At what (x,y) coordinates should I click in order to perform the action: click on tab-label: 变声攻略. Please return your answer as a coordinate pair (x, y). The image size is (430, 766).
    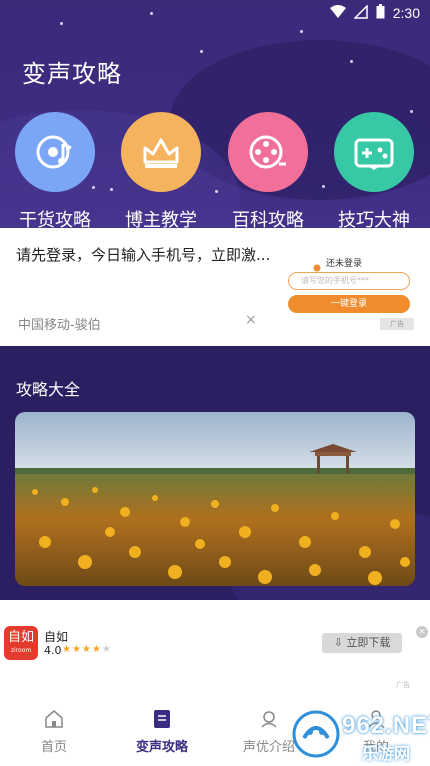
    Looking at the image, I should click on (161, 747).